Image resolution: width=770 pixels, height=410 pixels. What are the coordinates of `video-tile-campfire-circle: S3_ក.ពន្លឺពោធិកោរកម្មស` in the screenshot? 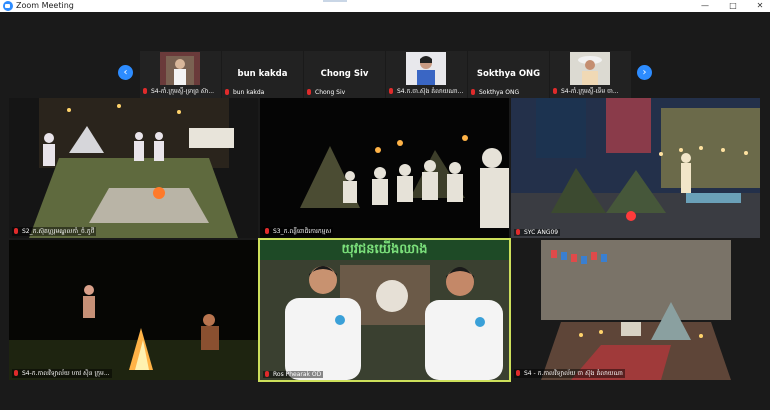 It's located at (384, 168).